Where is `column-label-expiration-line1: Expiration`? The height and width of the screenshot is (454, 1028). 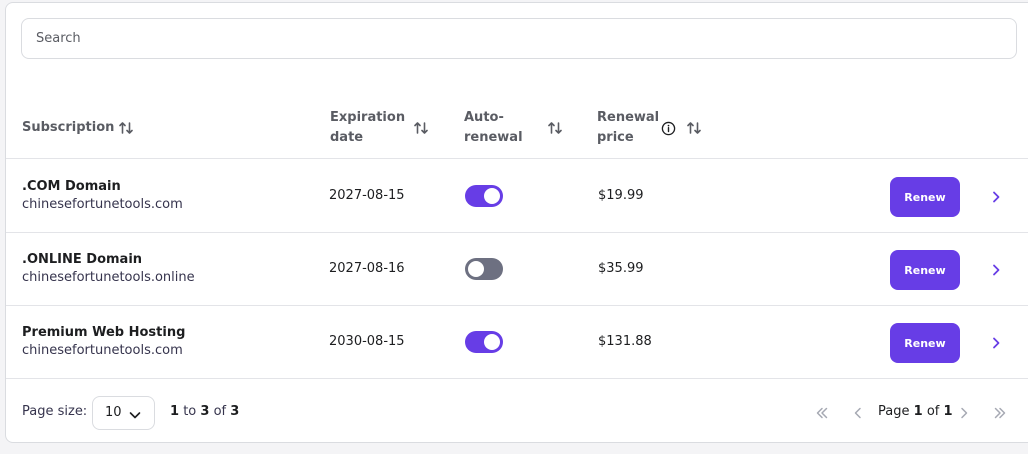
column-label-expiration-line1: Expiration is located at coordinates (368, 117).